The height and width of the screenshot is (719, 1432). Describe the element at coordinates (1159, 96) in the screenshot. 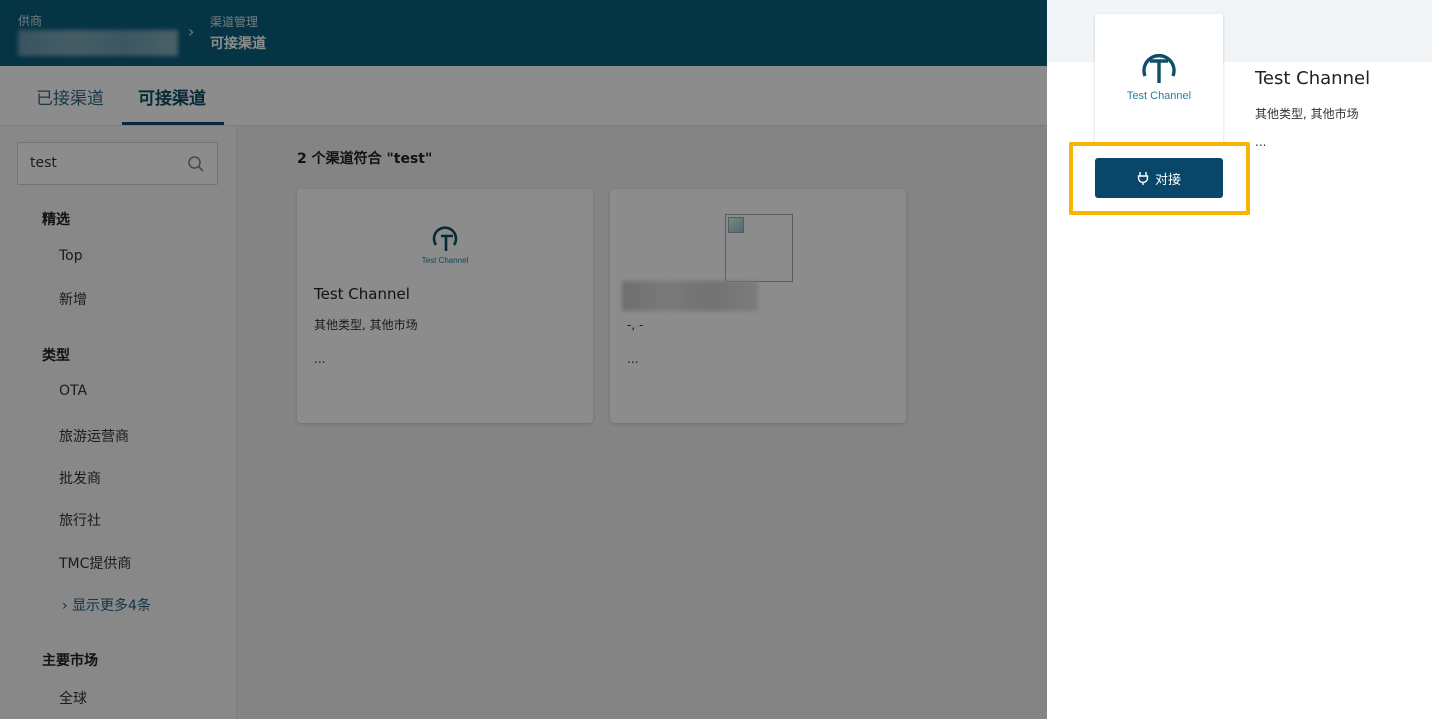

I see `drawer-logo-text: Test Channel` at that location.